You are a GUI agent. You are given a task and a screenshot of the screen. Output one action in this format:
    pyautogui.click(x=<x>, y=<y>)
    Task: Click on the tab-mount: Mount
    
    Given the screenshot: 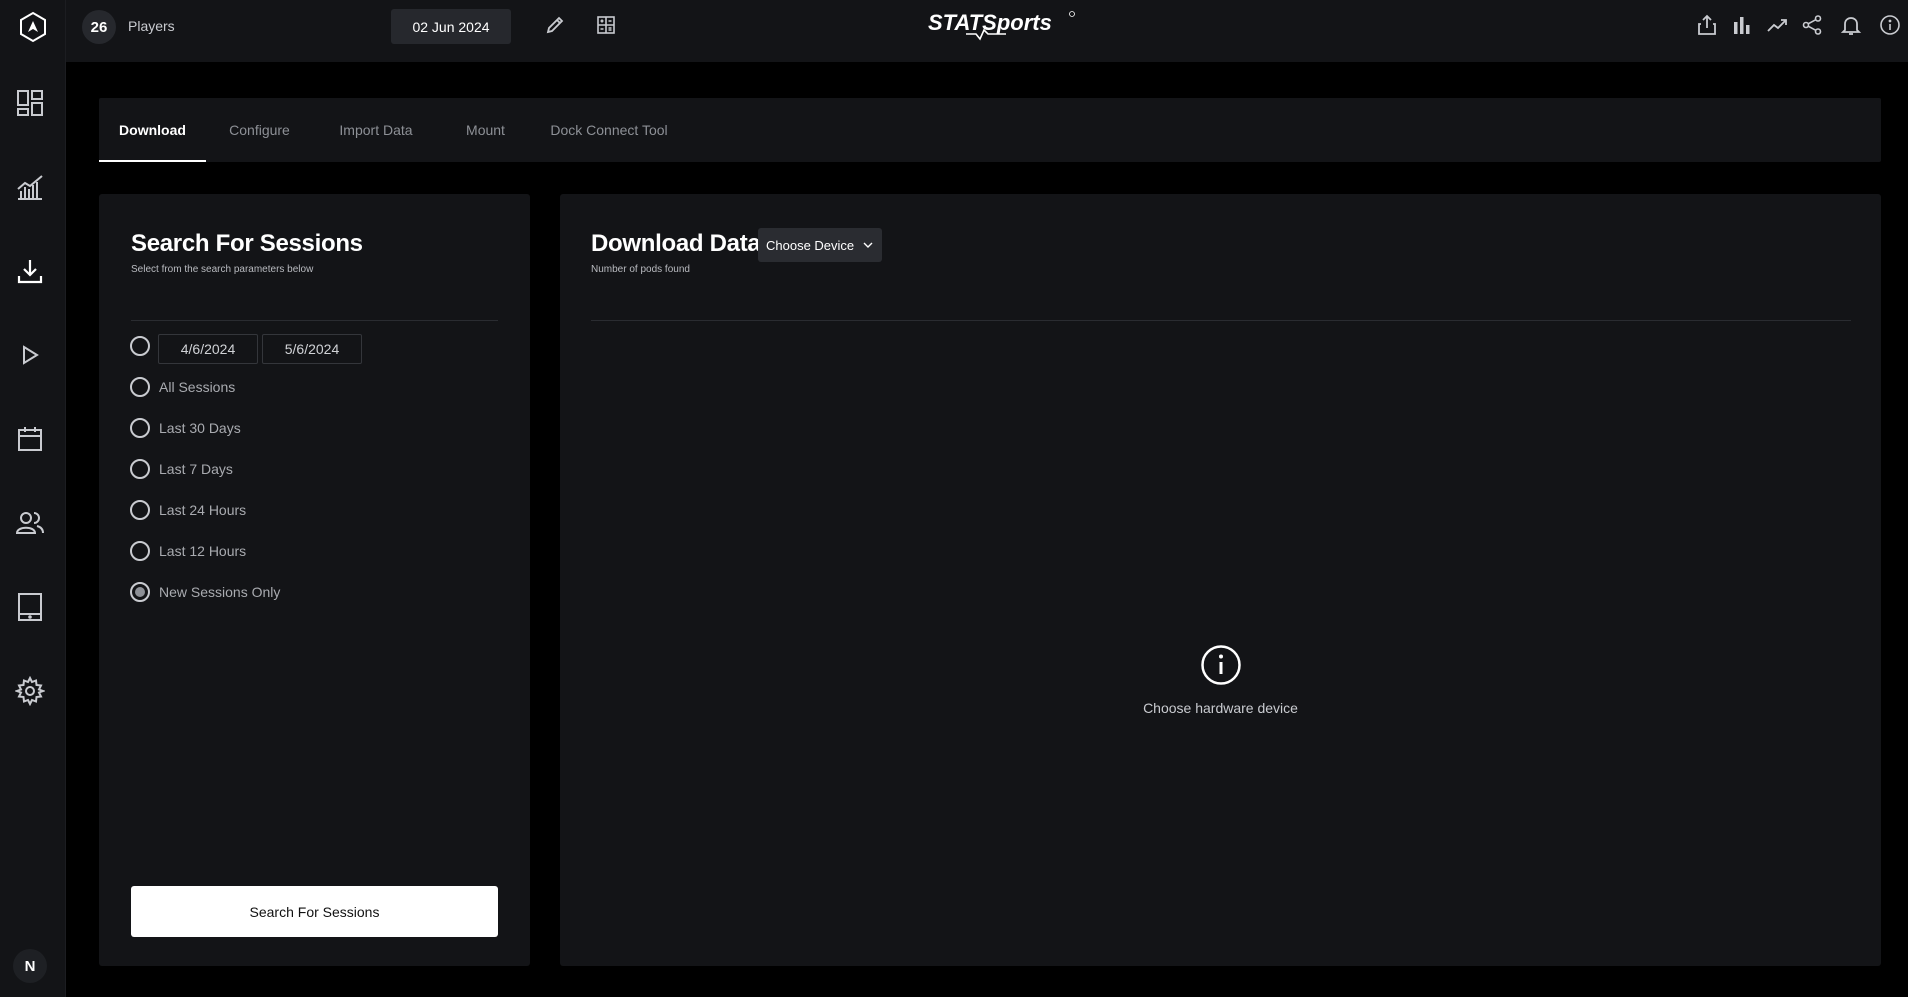 What is the action you would take?
    pyautogui.click(x=485, y=130)
    